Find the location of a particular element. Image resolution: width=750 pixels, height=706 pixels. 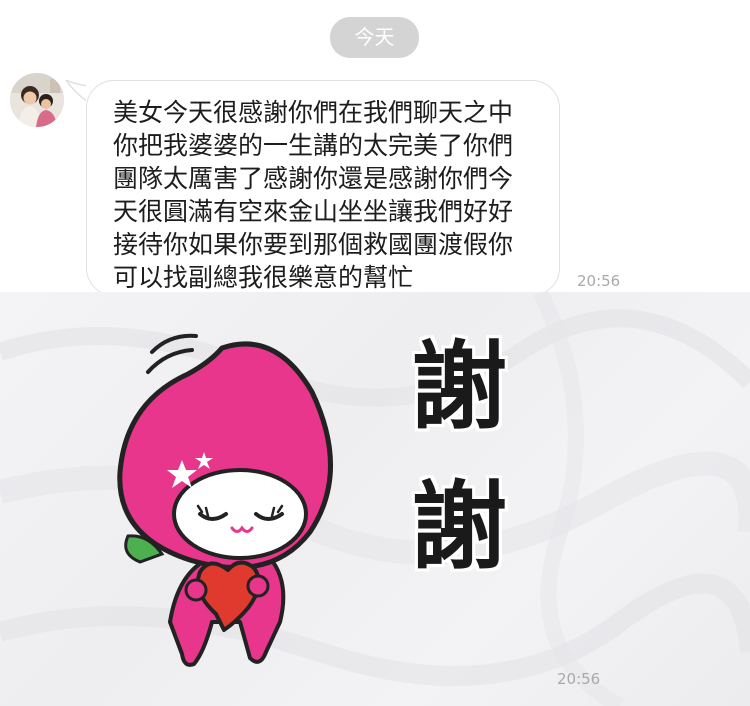

avatar-photo-icon is located at coordinates (37, 100).